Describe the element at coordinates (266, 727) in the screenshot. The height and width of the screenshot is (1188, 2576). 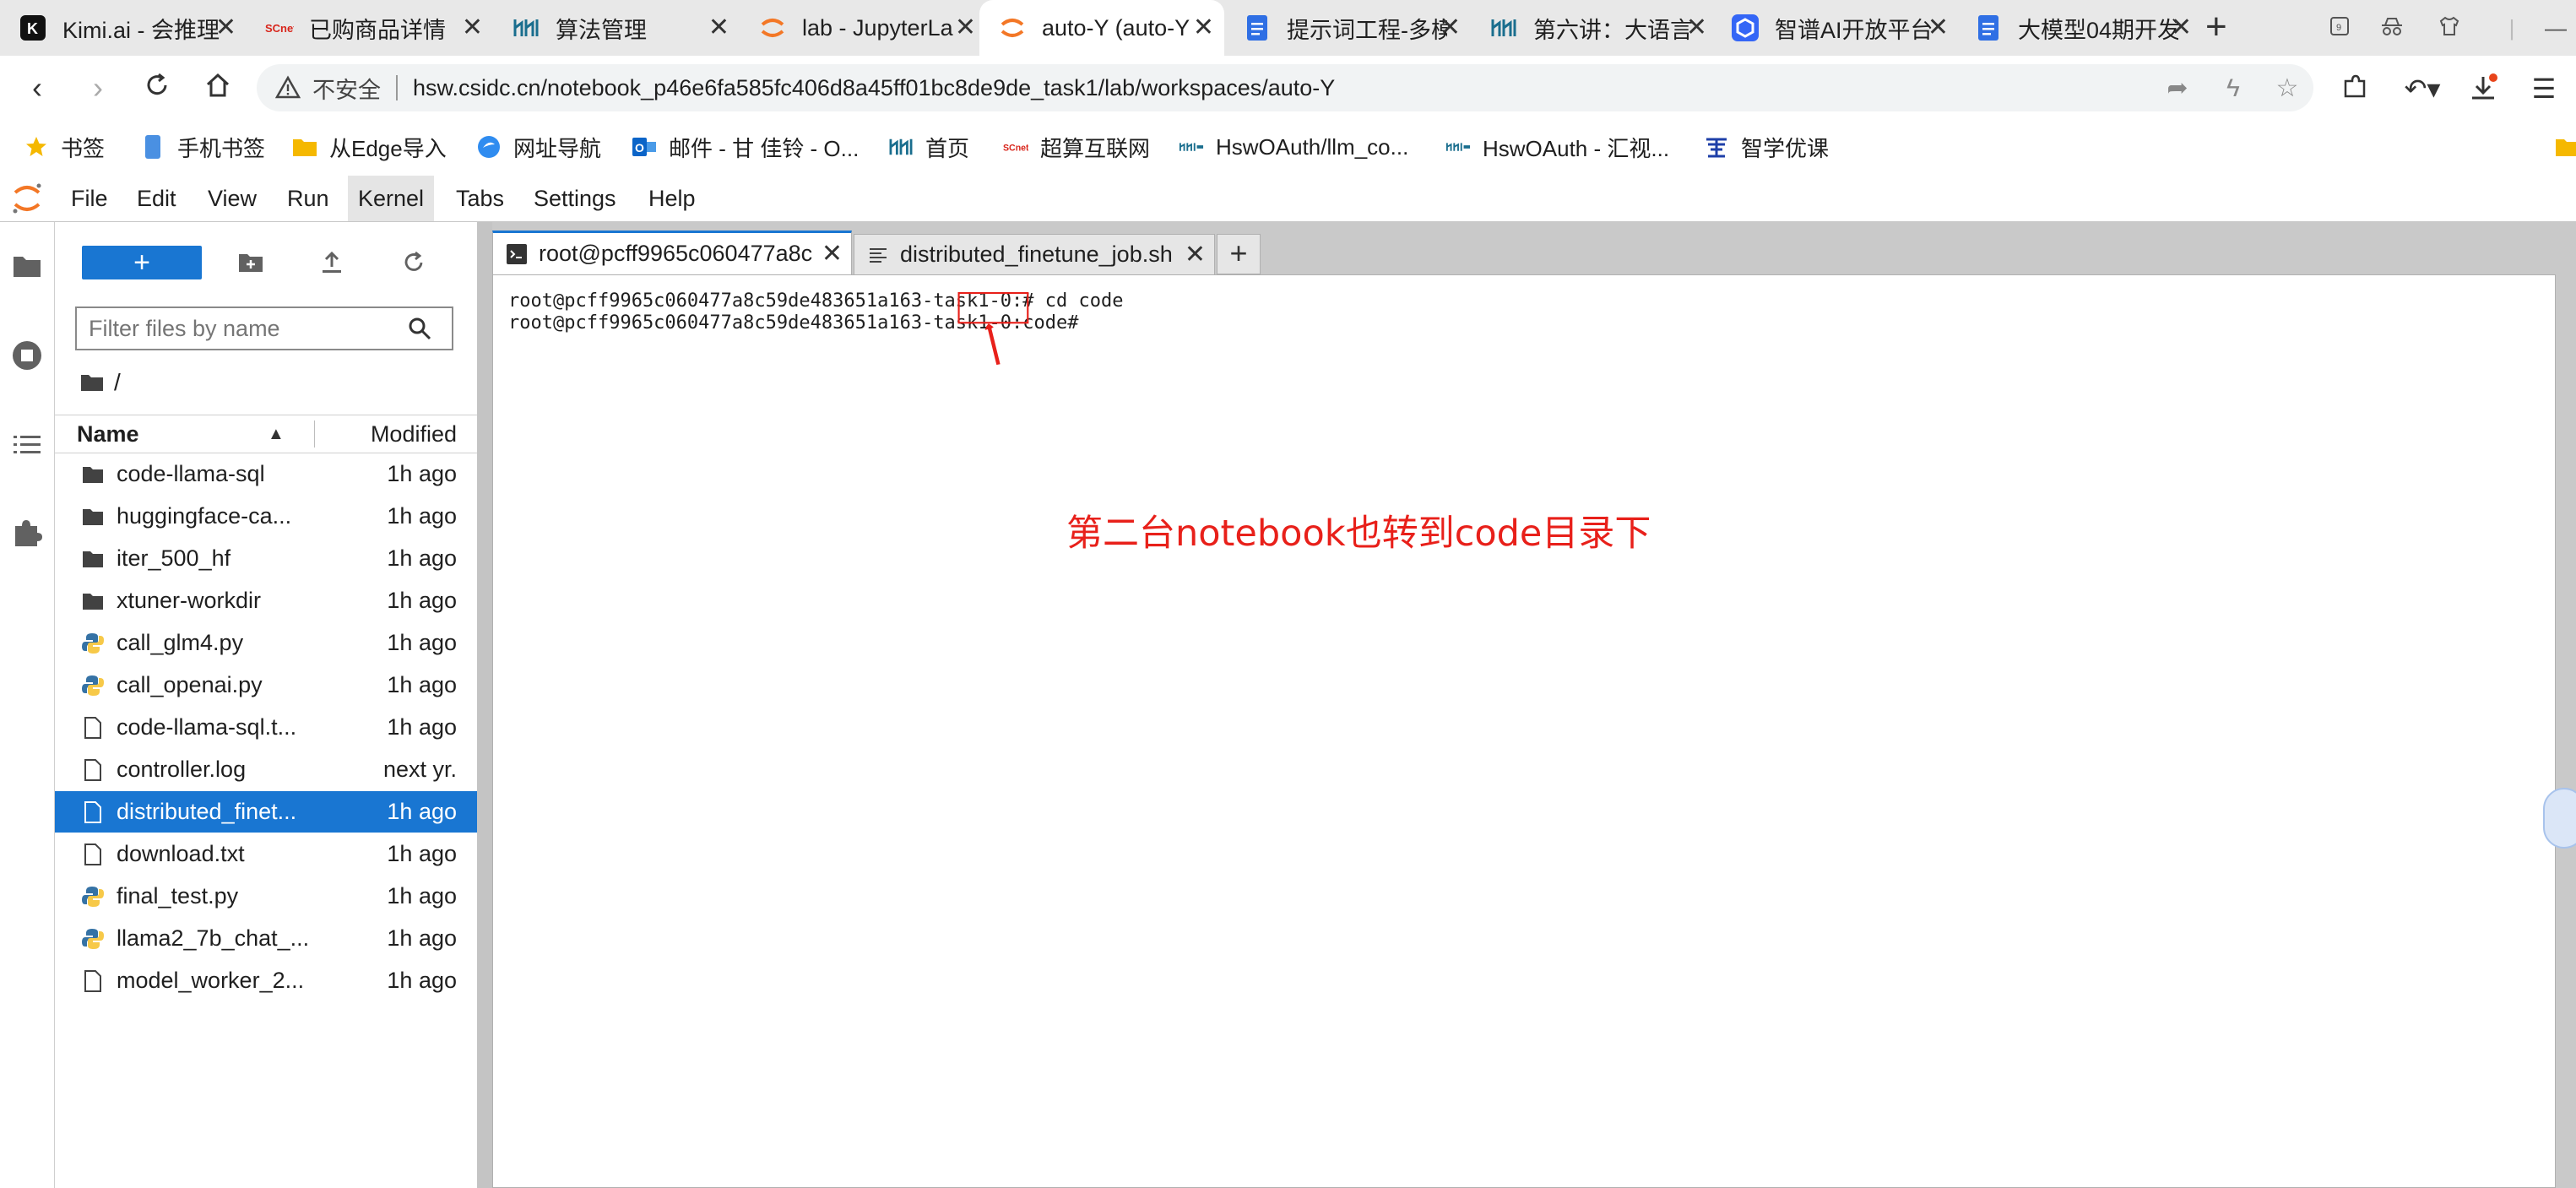
I see `file-list-item: code-llama-sql.t... 1h ago` at that location.